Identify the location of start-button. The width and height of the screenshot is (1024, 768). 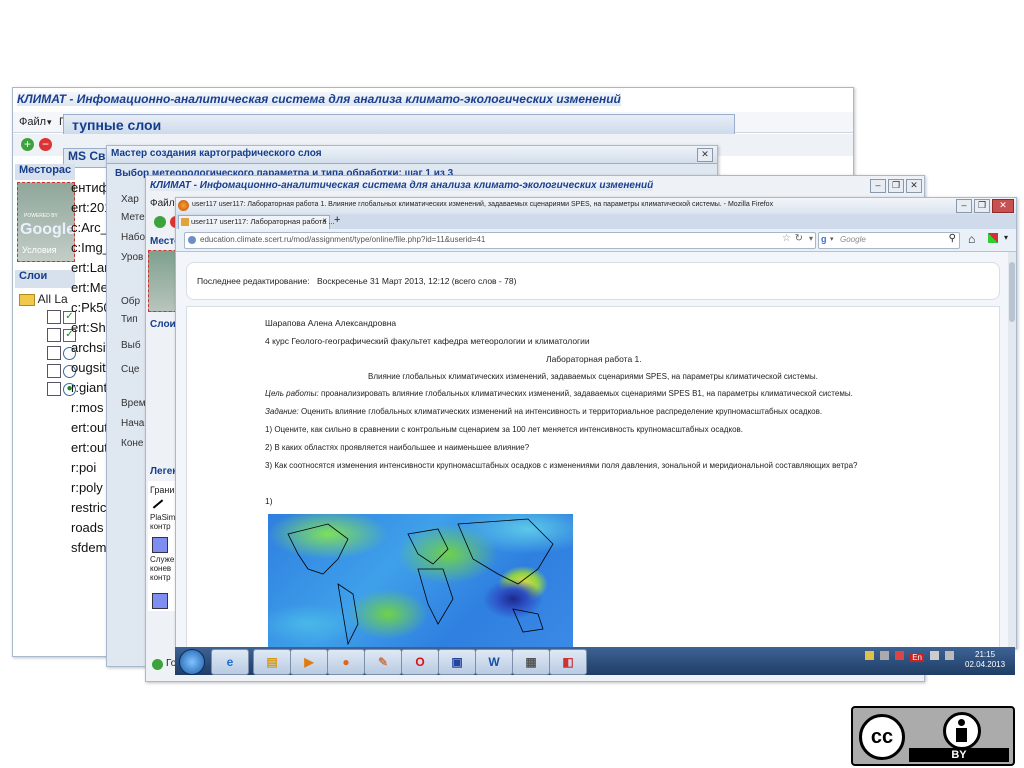
(192, 662).